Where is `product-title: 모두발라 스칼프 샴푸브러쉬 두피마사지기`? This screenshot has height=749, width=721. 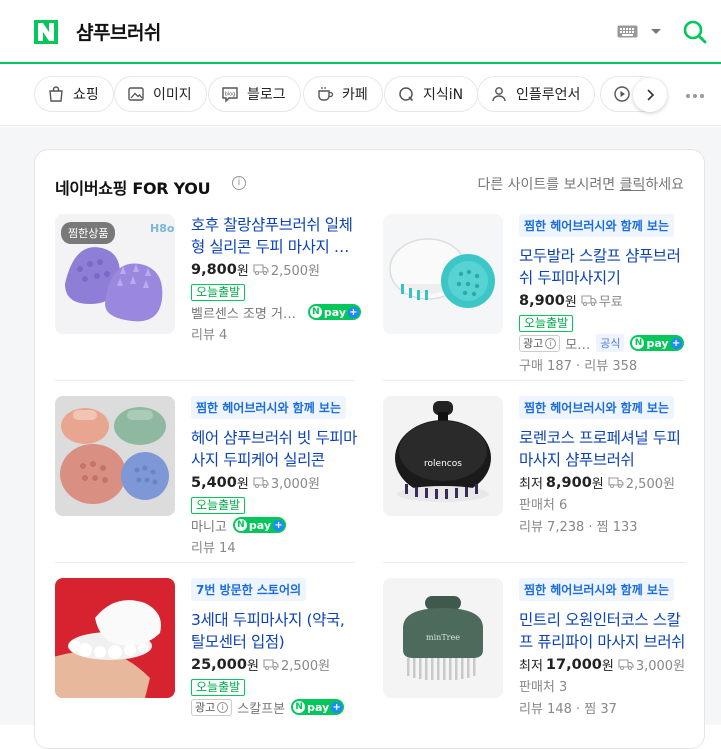 product-title: 모두발라 스칼프 샴푸브러쉬 두피마사지기 is located at coordinates (604, 267).